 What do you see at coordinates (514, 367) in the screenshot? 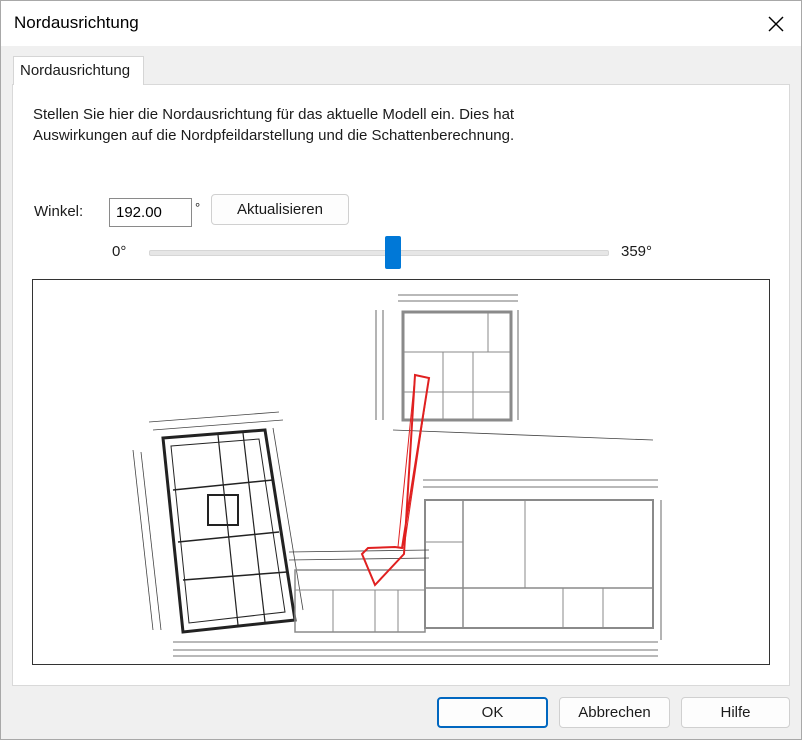
I see `building-top-right` at bounding box center [514, 367].